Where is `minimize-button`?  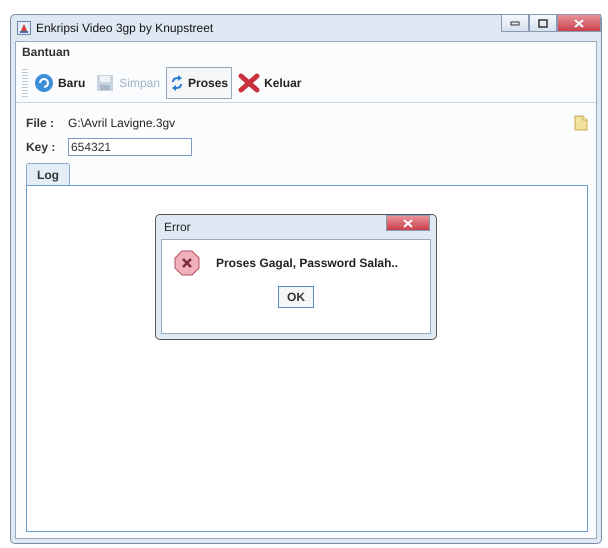 minimize-button is located at coordinates (515, 23).